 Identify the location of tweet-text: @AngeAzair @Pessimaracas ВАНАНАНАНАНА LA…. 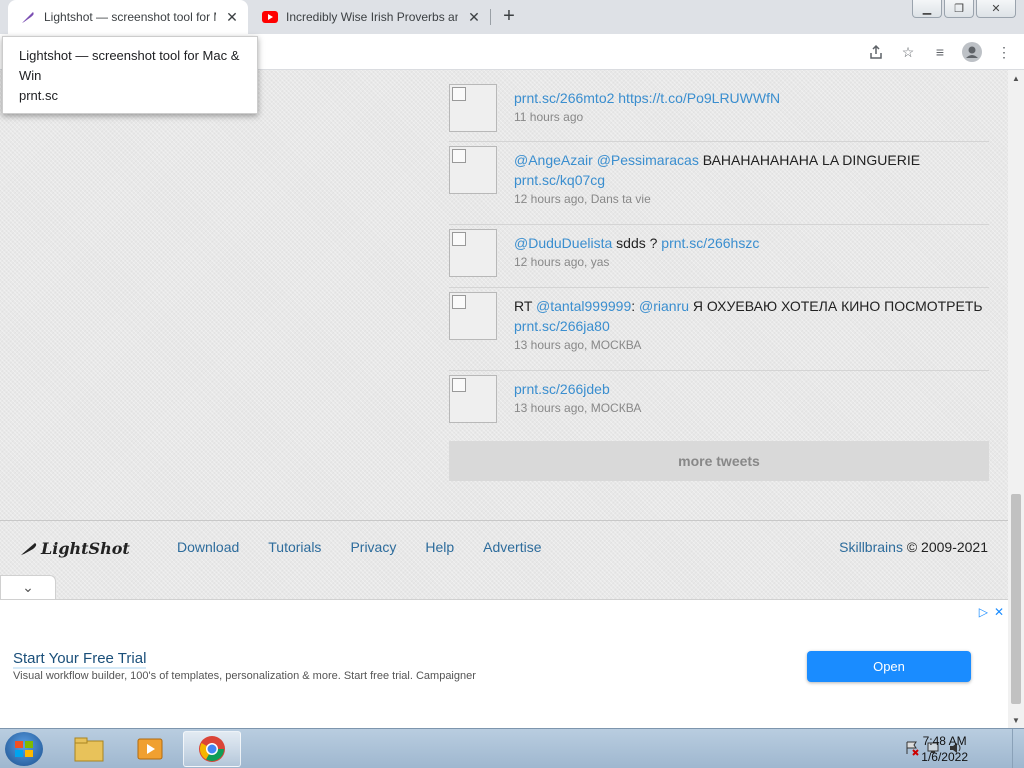
(751, 166).